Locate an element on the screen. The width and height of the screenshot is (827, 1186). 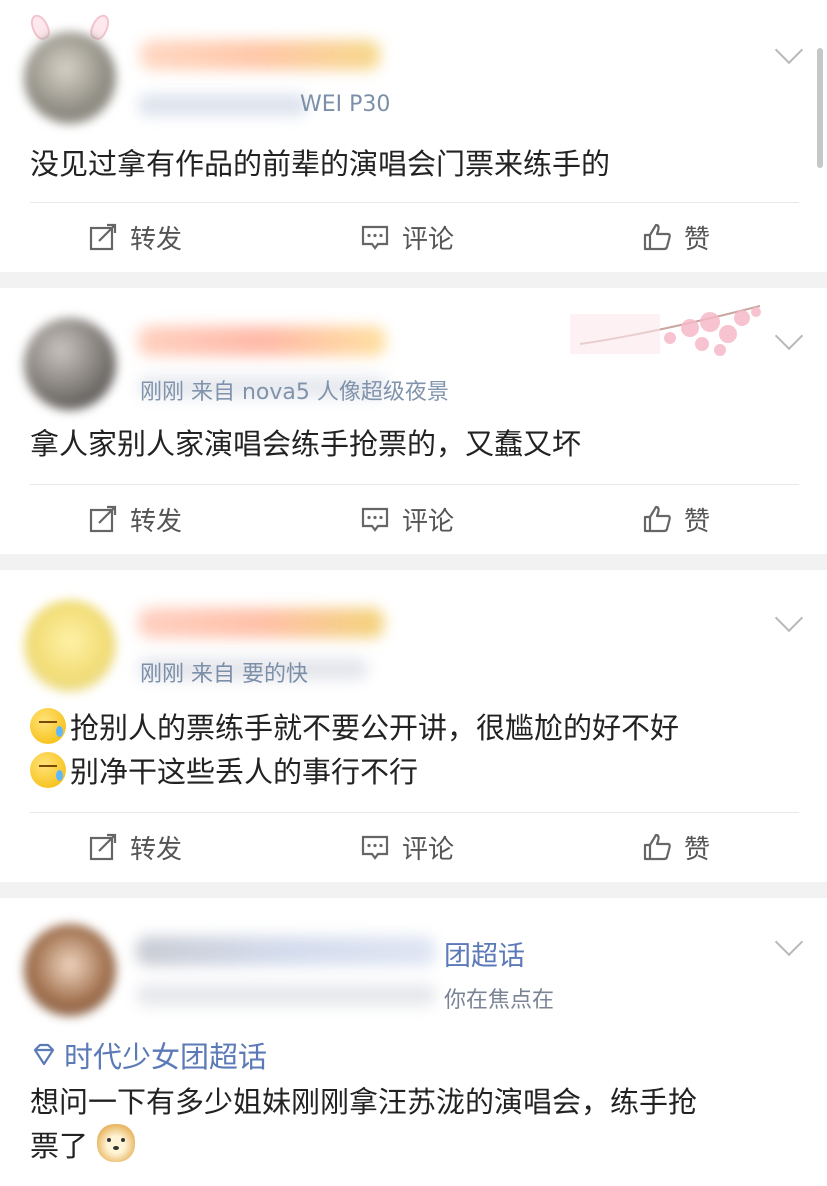
post-source: 刚刚 来自 要的快 is located at coordinates (224, 674).